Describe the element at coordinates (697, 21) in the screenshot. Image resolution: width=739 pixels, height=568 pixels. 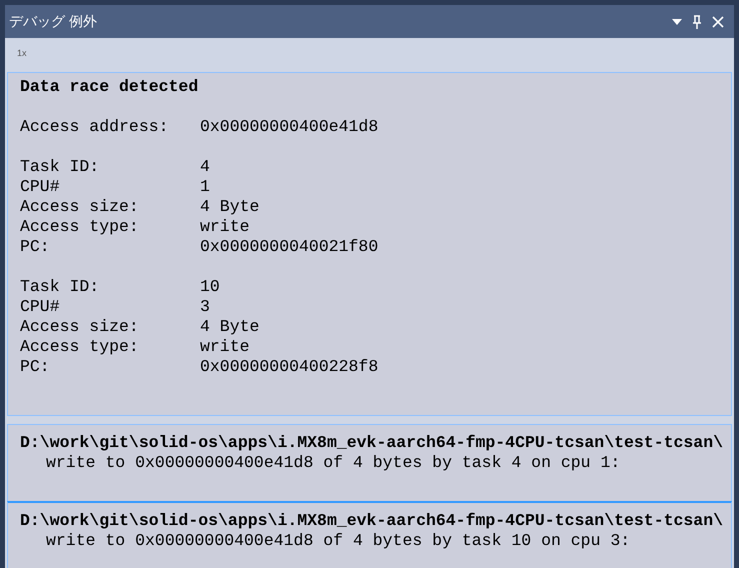
I see `pin-icon` at that location.